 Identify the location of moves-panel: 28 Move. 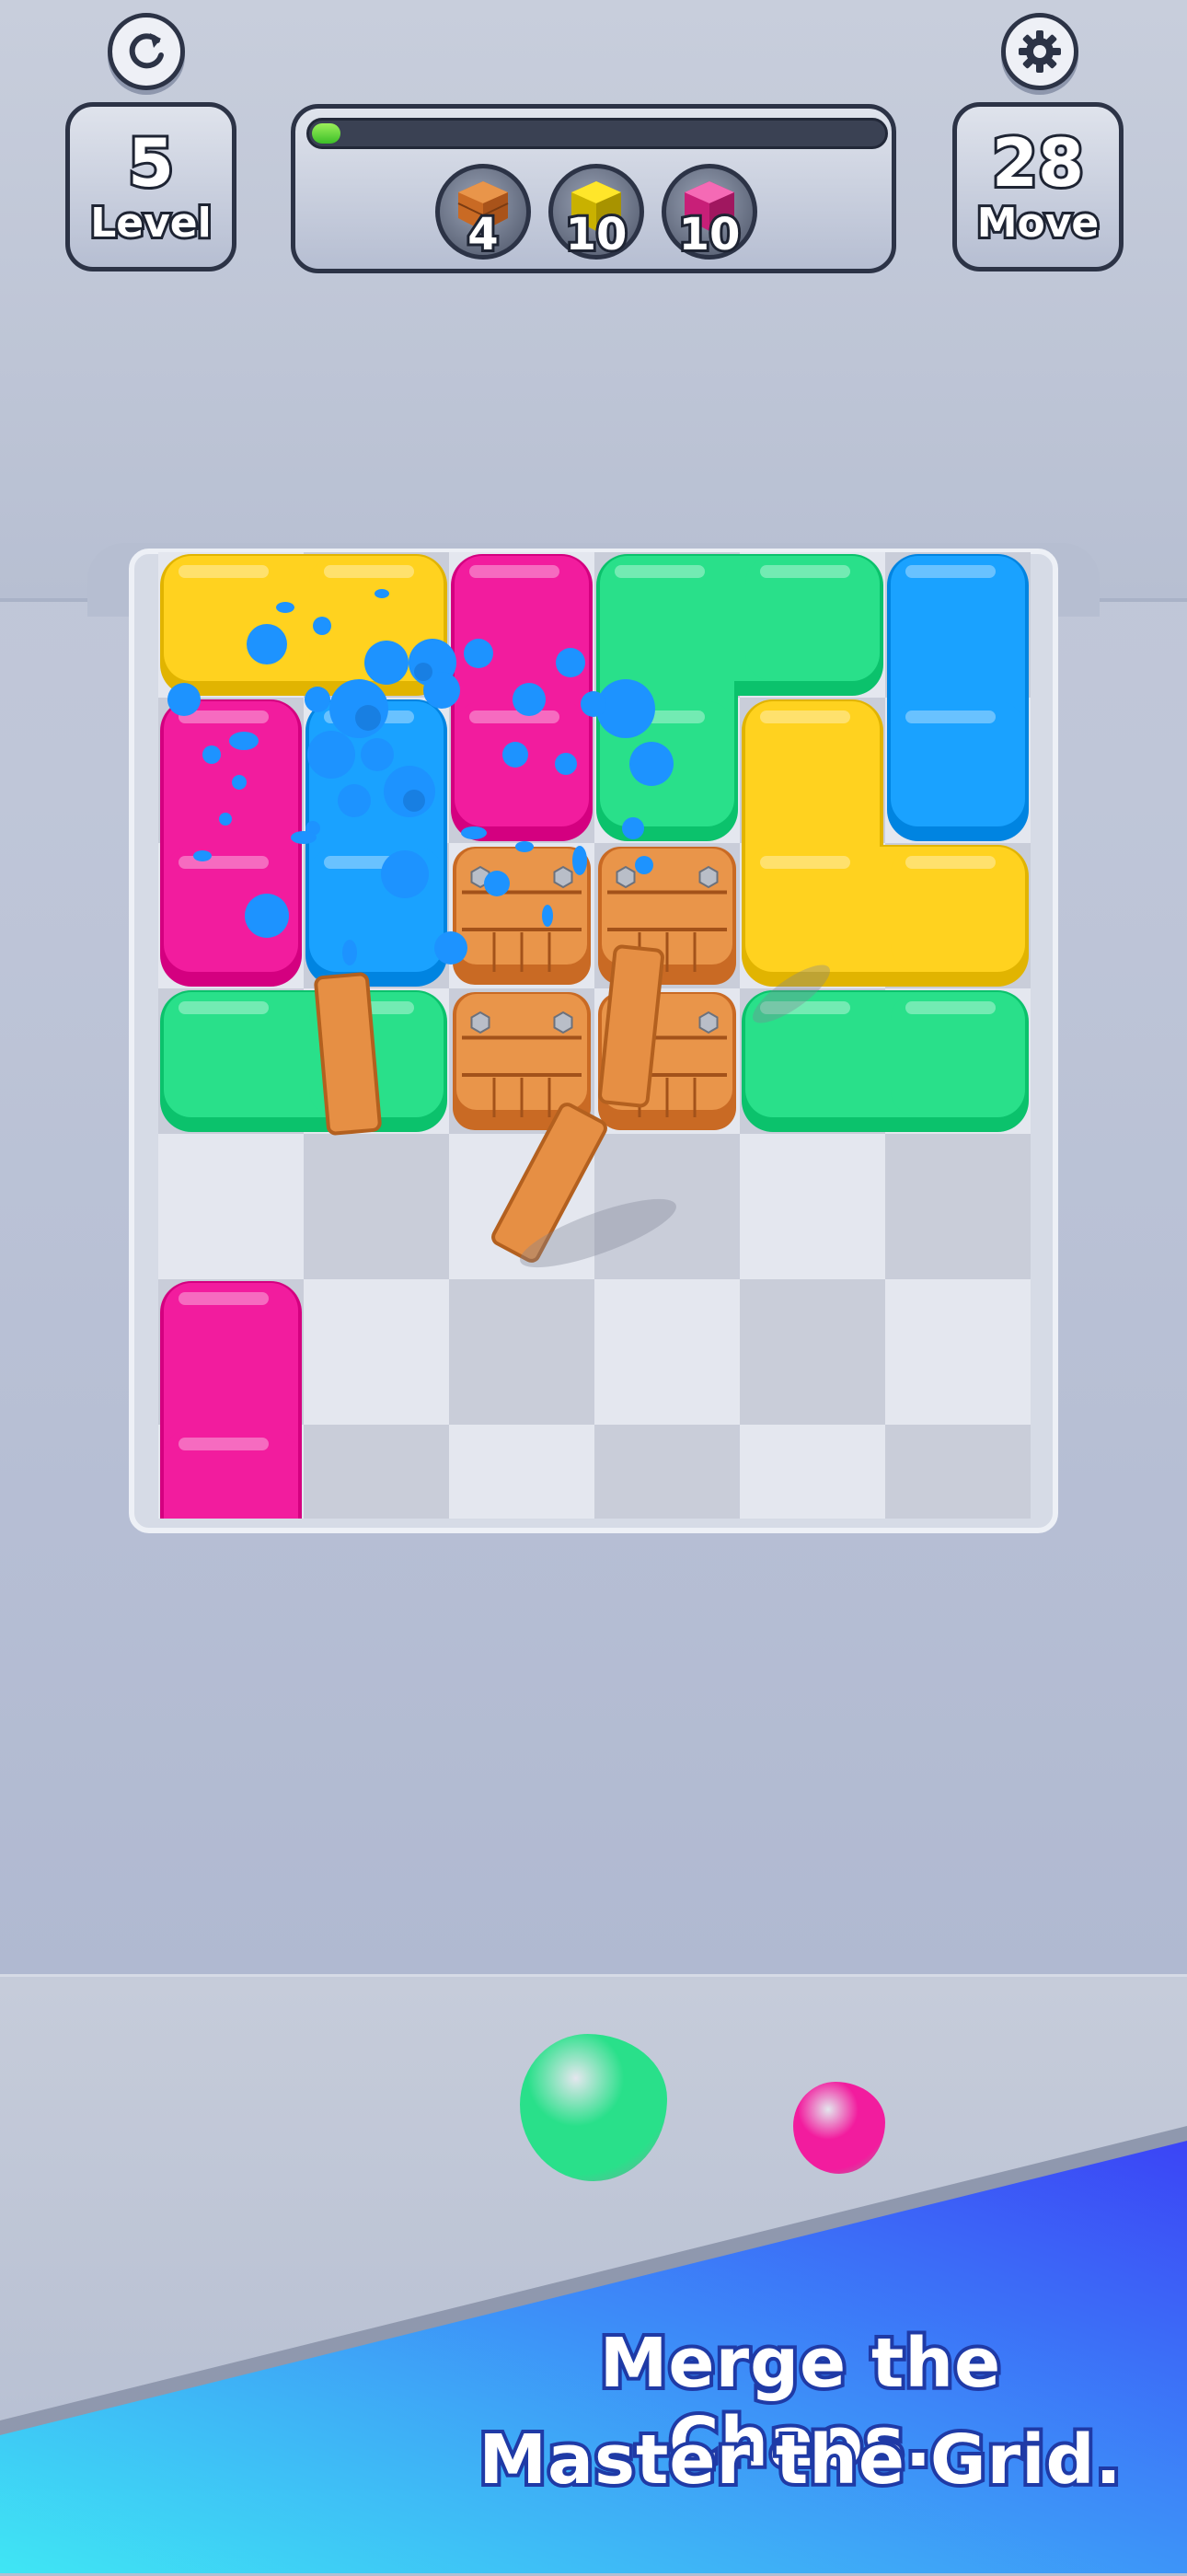
(1038, 186).